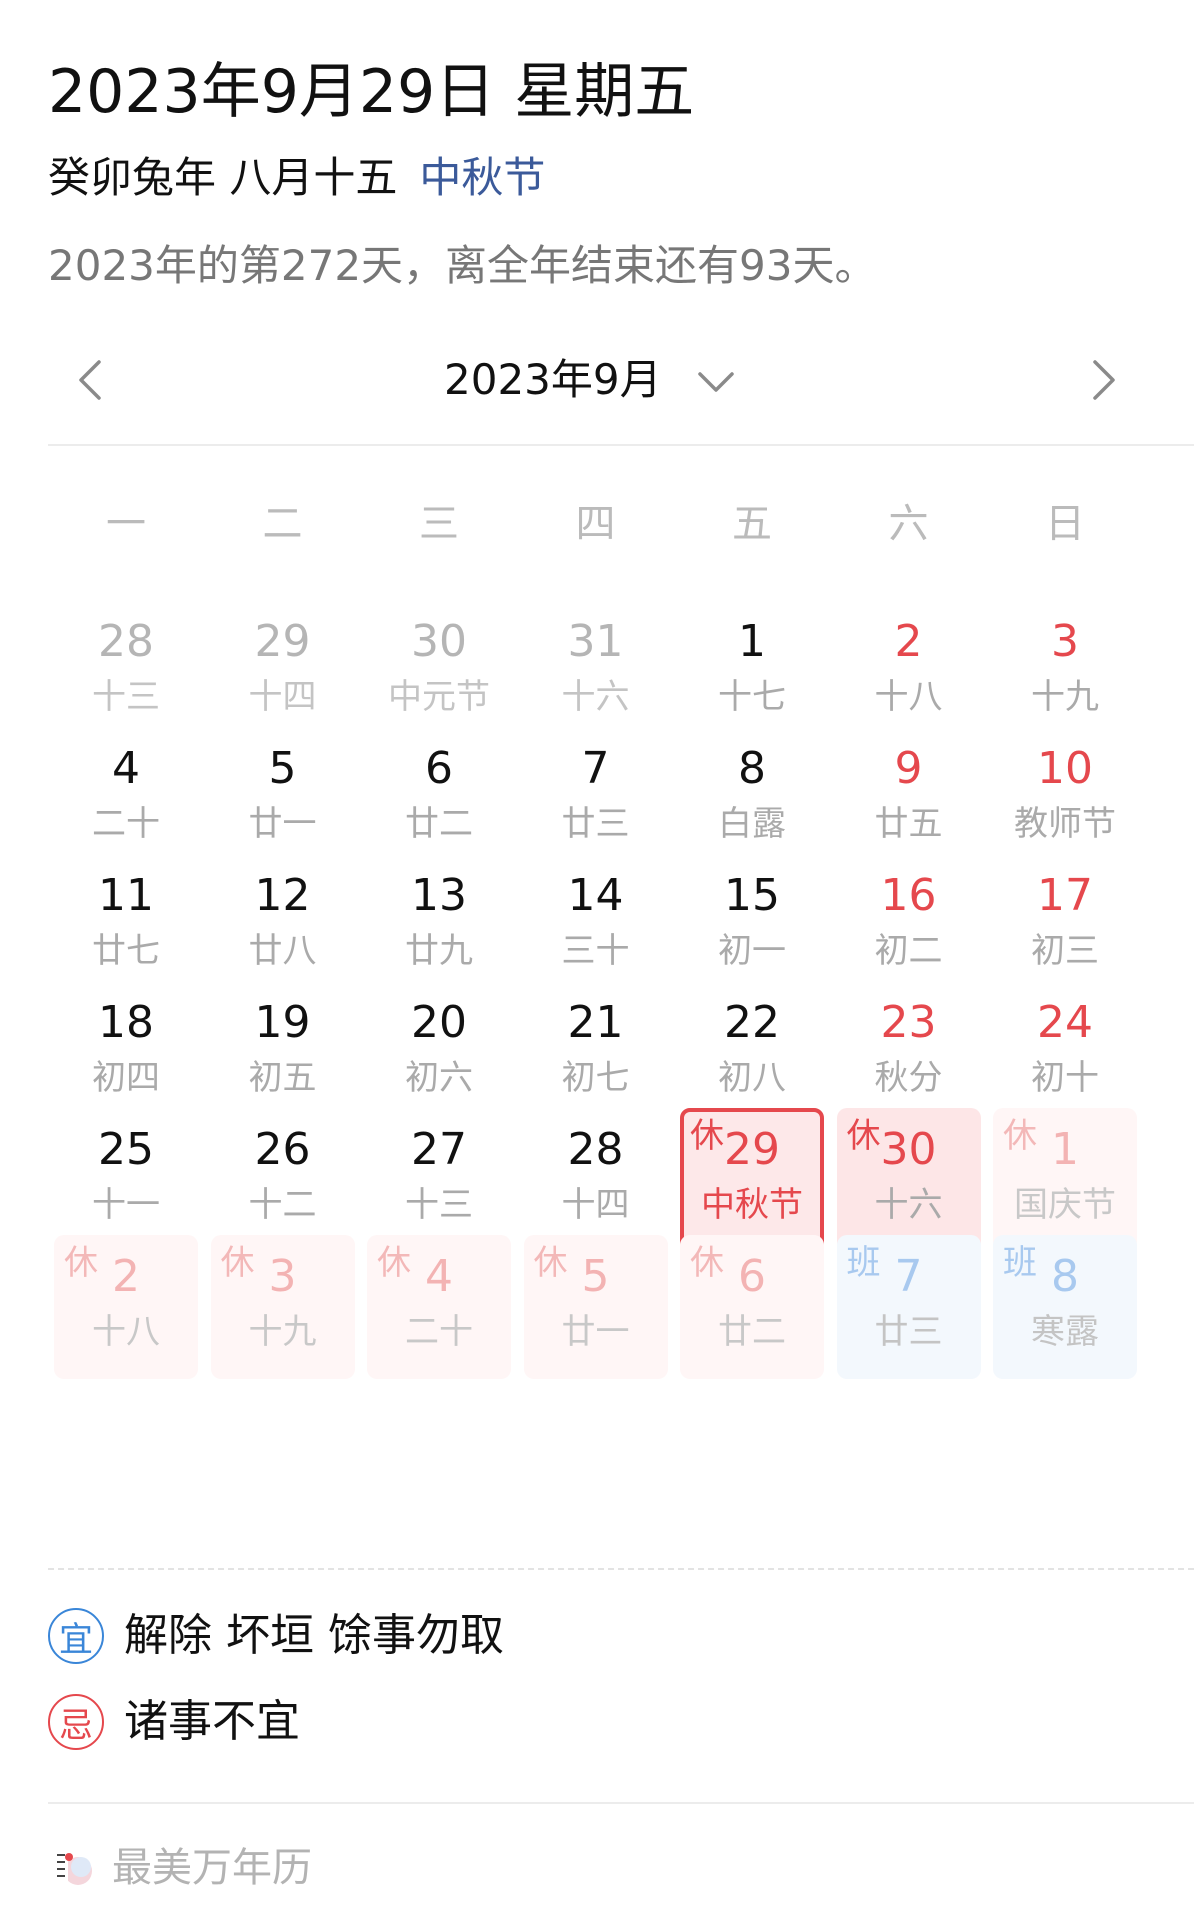 The height and width of the screenshot is (1932, 1194). What do you see at coordinates (752, 1205) in the screenshot?
I see `lunar-day-label: 中秋节` at bounding box center [752, 1205].